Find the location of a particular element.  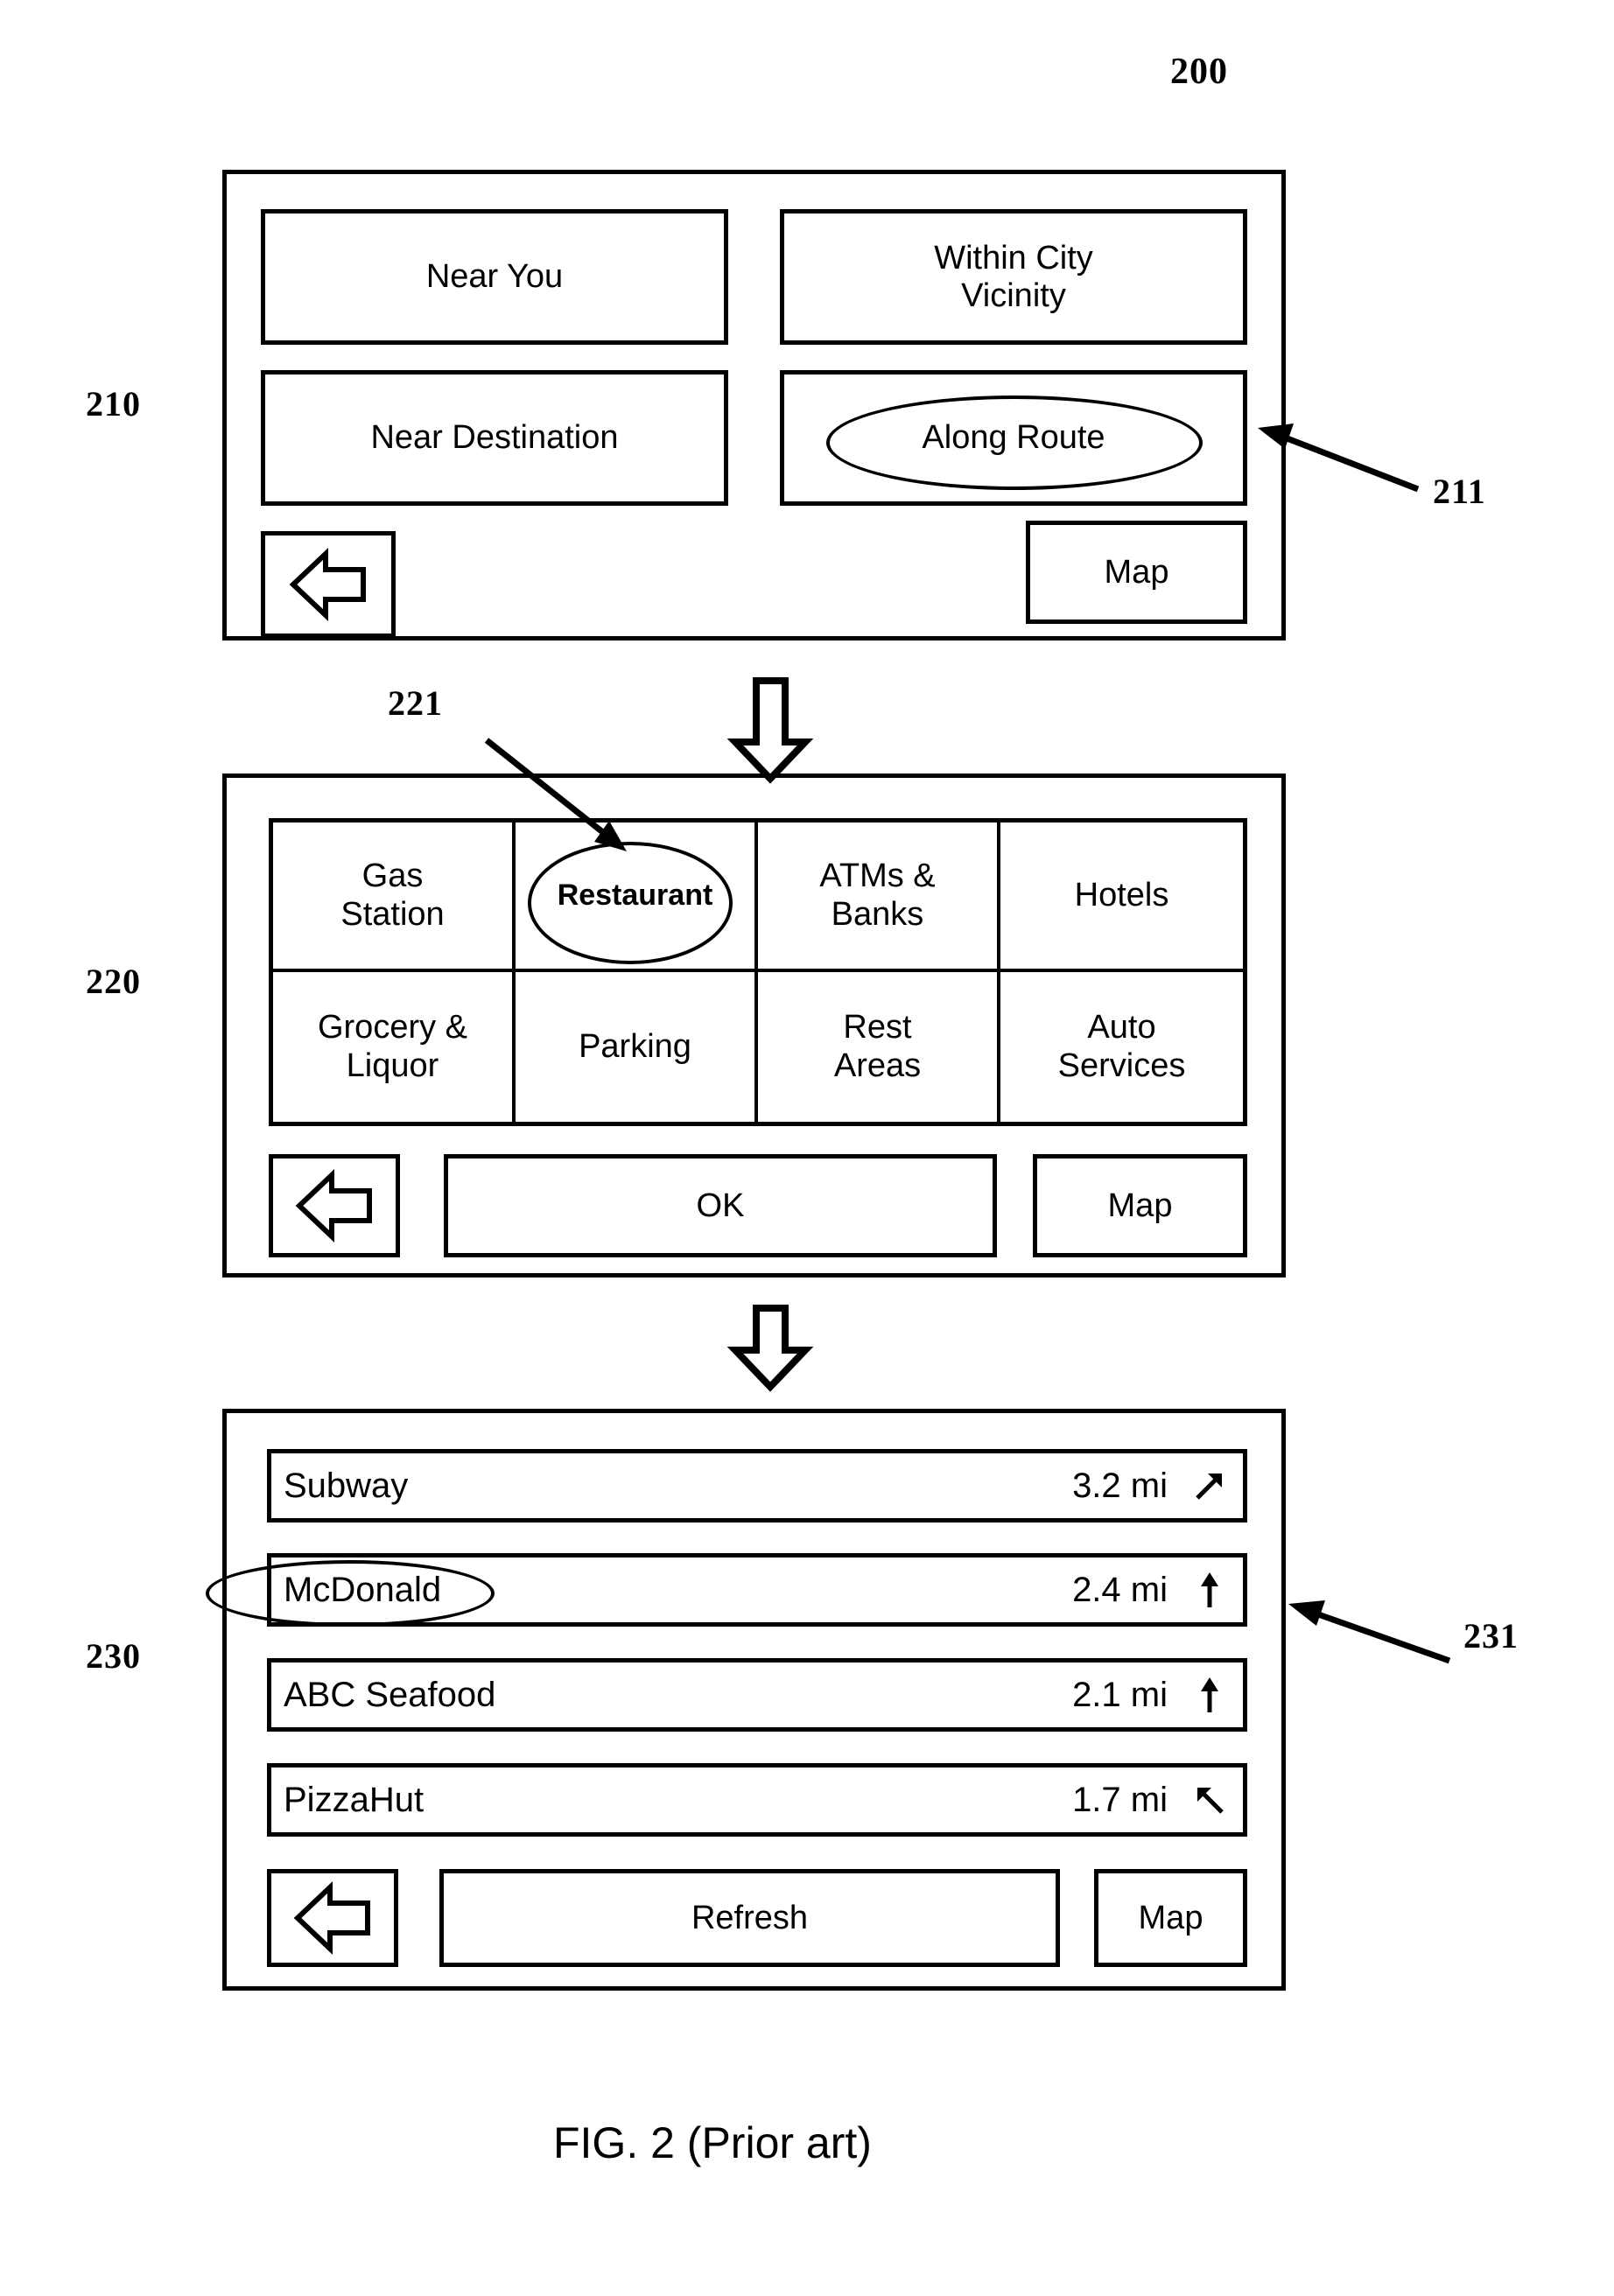

category-grocery-liquor: Grocery & Liquor is located at coordinates (394, 1047).